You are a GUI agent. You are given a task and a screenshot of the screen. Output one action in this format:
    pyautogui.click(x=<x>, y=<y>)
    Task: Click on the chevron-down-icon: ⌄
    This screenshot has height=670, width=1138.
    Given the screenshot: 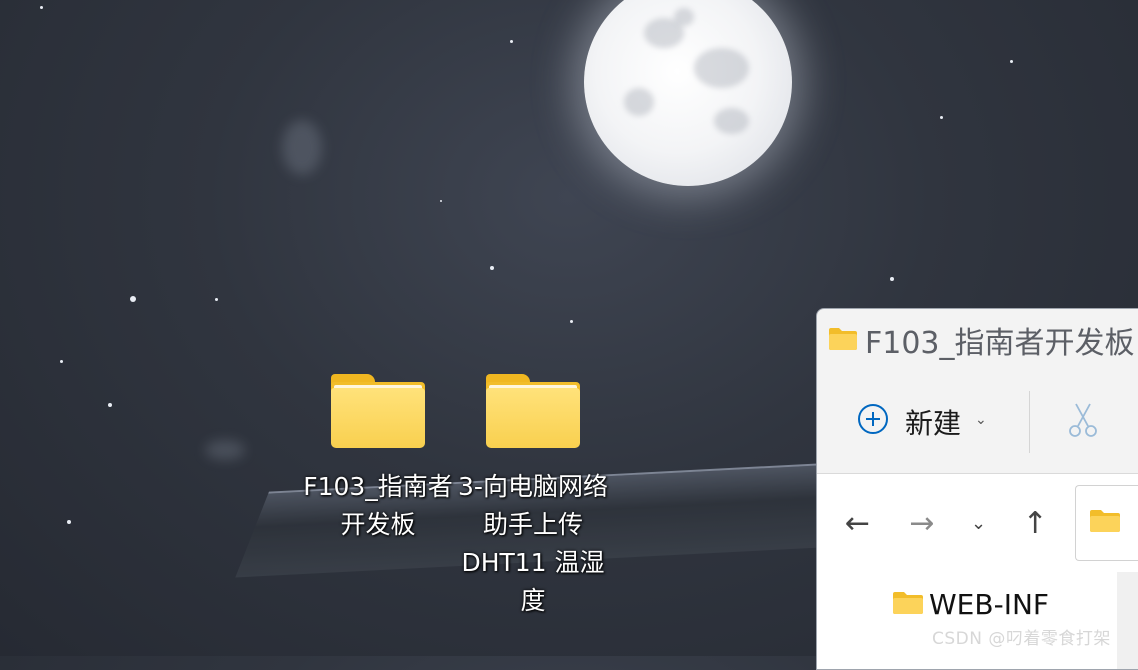 What is the action you would take?
    pyautogui.click(x=981, y=420)
    